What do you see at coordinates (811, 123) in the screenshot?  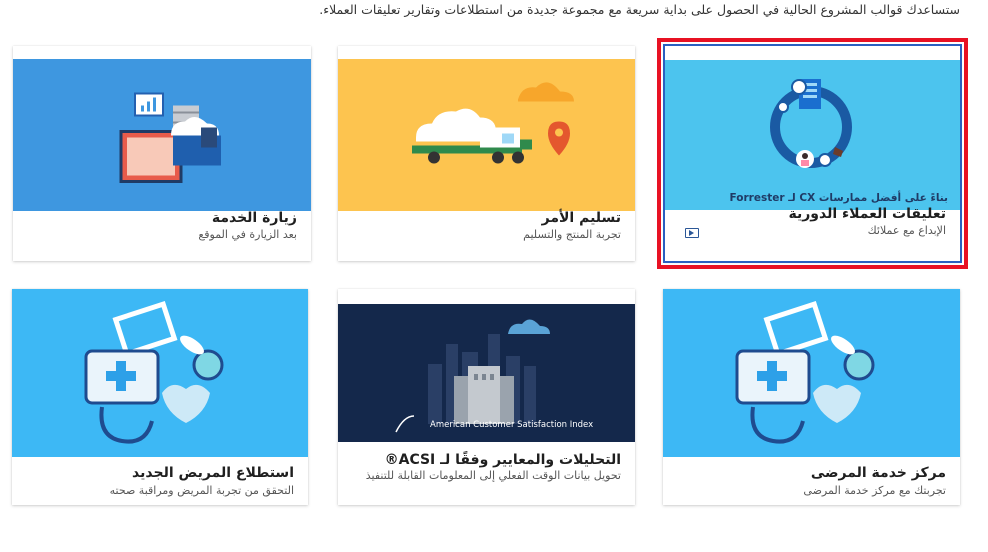 I see `feedback-cycle-illustration` at bounding box center [811, 123].